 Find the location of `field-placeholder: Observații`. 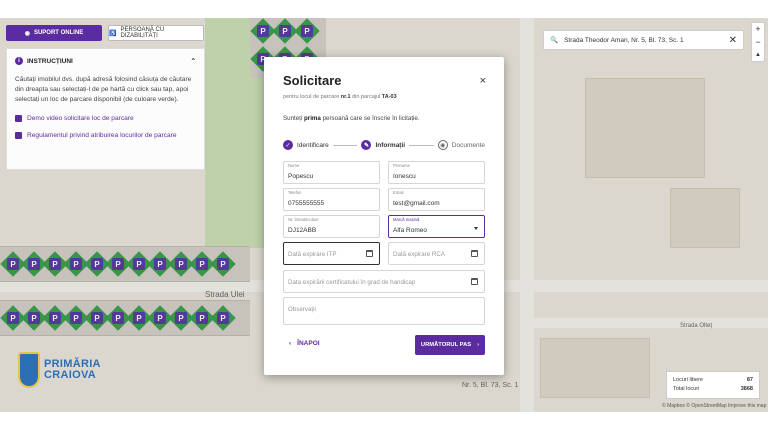

field-placeholder: Observații is located at coordinates (302, 309).